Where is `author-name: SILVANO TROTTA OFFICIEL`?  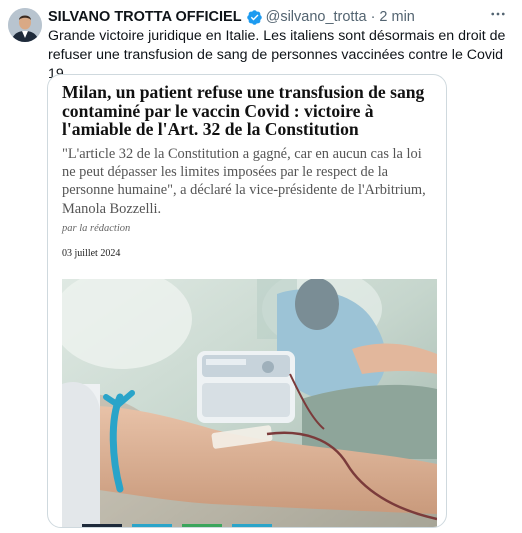 author-name: SILVANO TROTTA OFFICIEL is located at coordinates (145, 17).